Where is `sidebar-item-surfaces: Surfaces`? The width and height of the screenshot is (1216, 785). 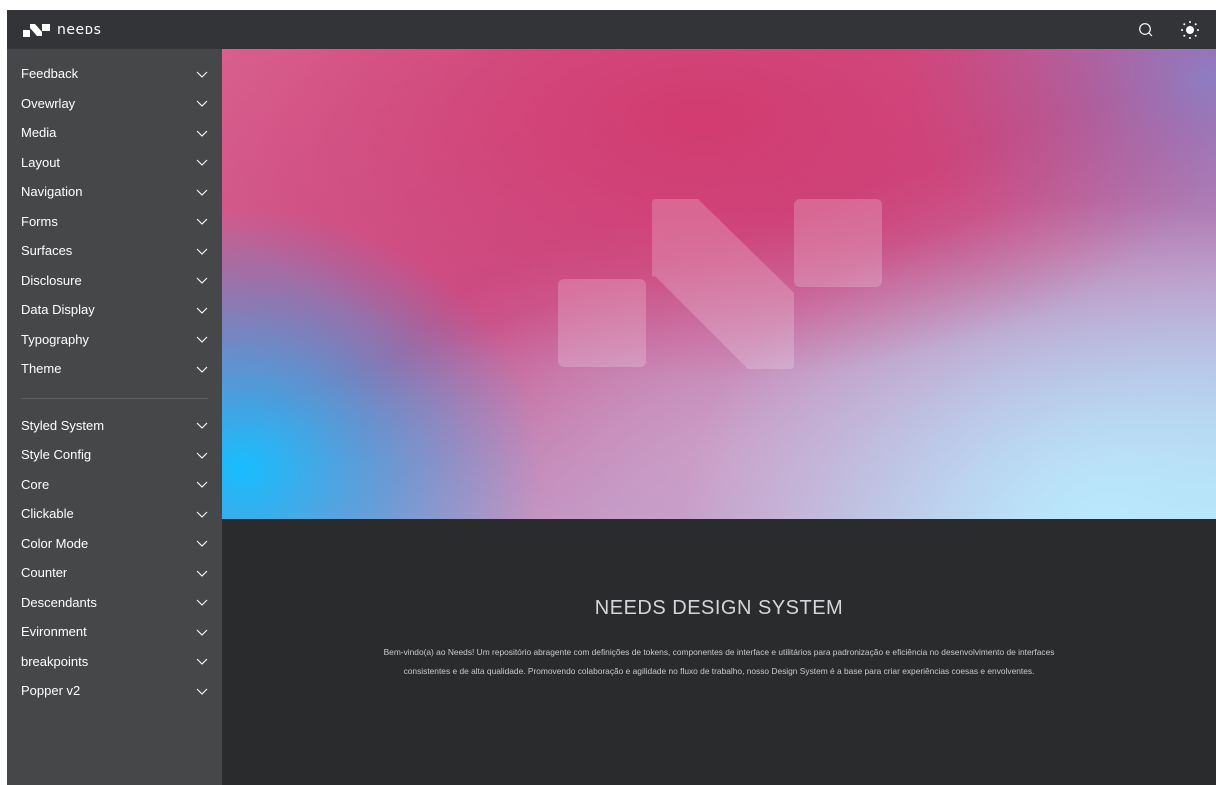
sidebar-item-surfaces: Surfaces is located at coordinates (114, 251).